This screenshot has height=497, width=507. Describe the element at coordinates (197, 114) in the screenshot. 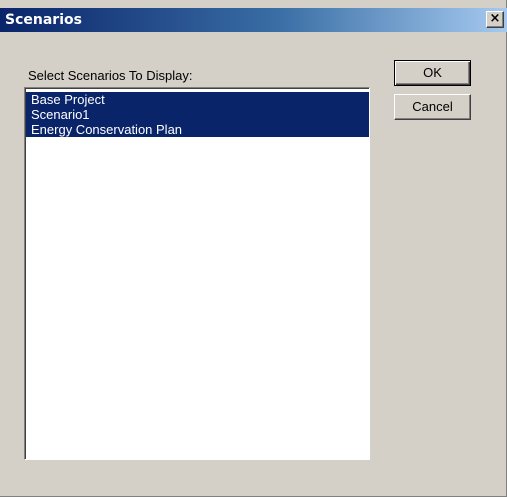

I see `list-item-scenario1: Scenario1` at that location.